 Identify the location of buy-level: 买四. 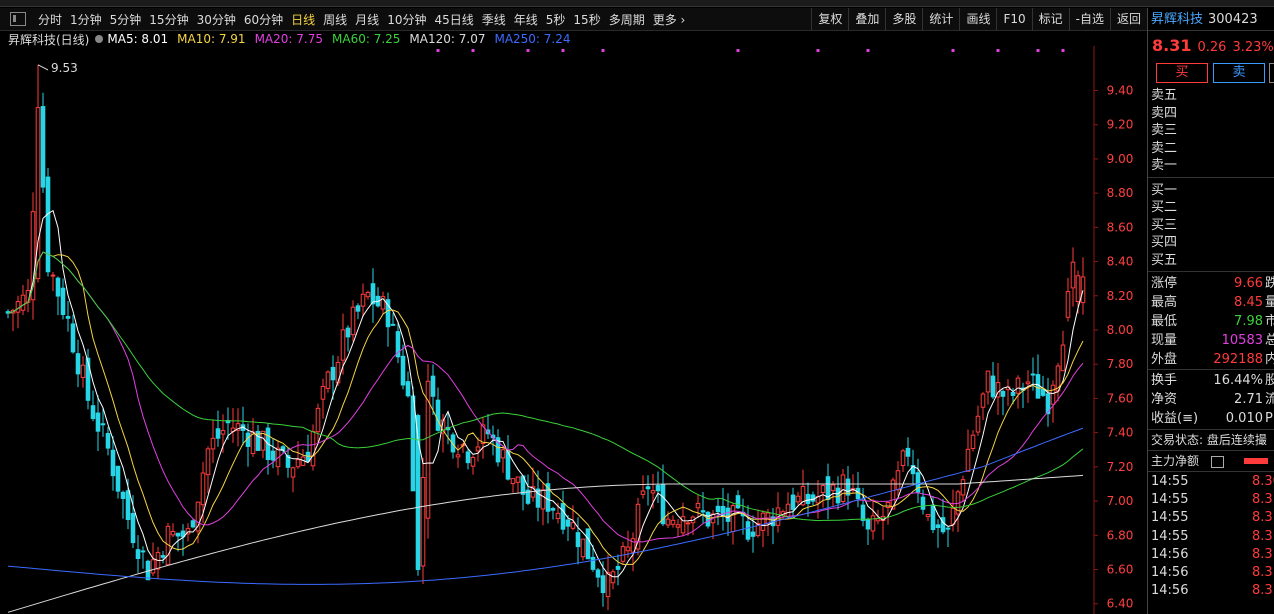
(1212, 243).